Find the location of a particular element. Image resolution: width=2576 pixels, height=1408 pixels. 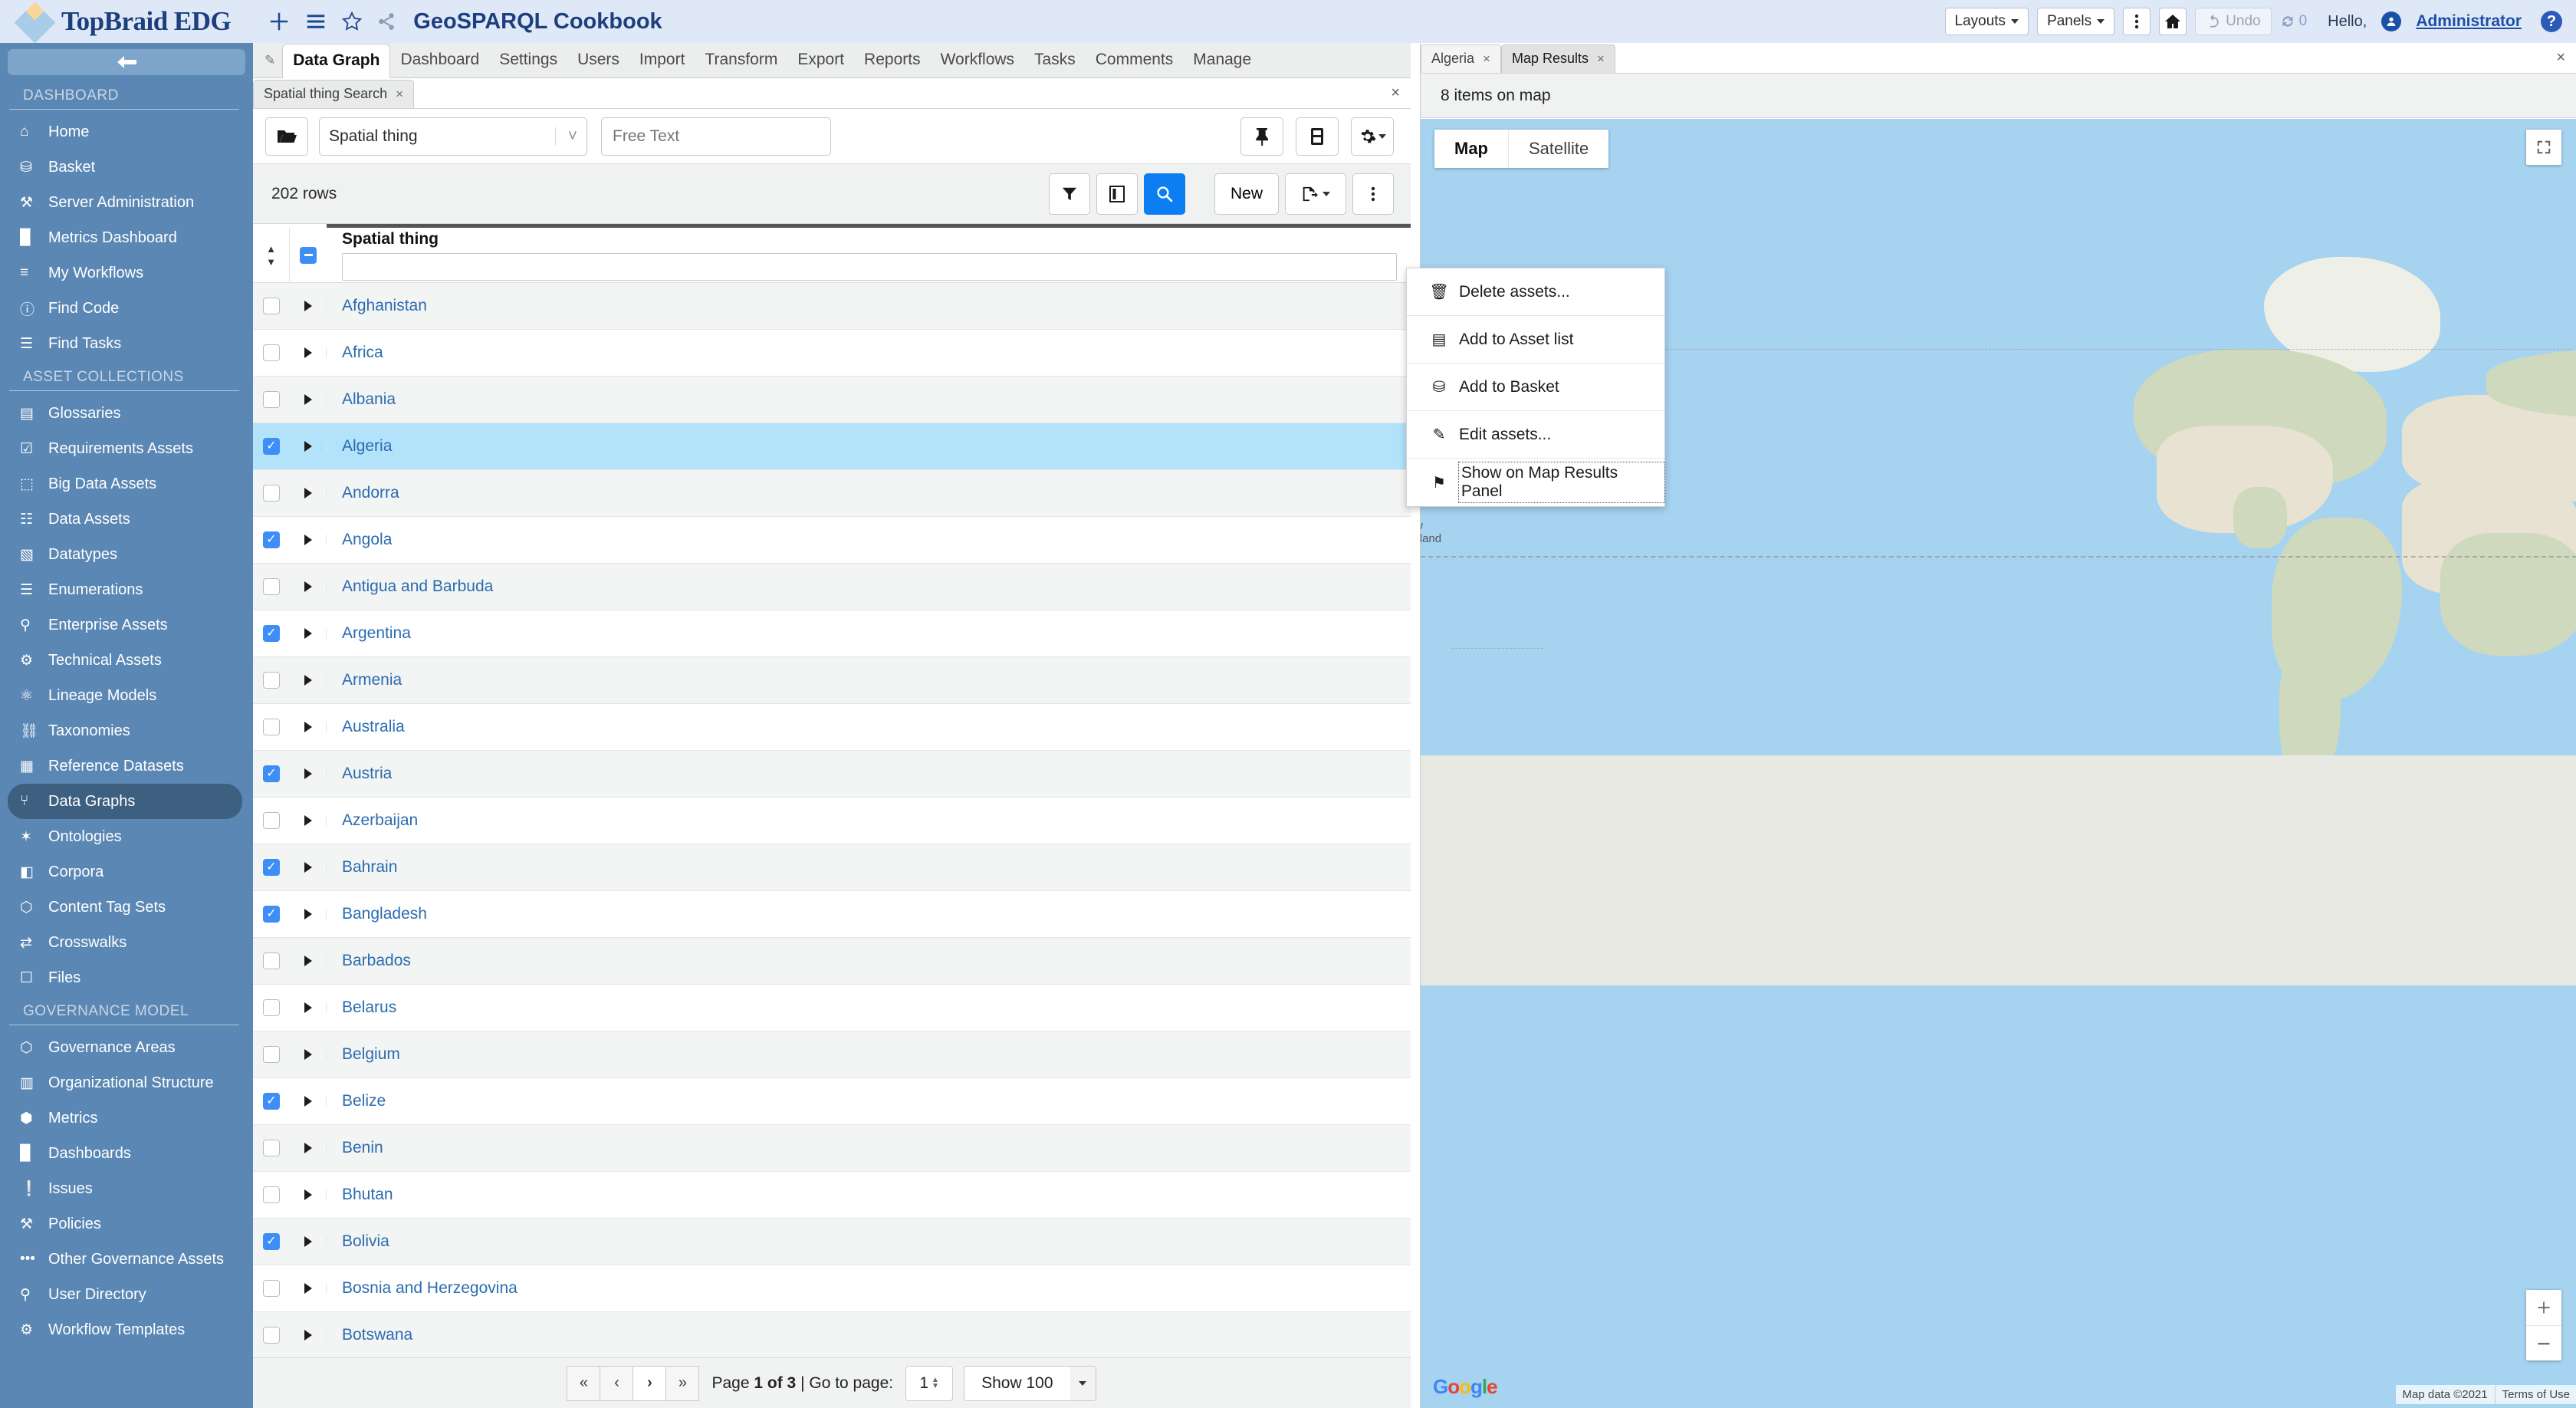

sidebar-item-other-governance-assets: ••• Other Governance Assets is located at coordinates (127, 1259).